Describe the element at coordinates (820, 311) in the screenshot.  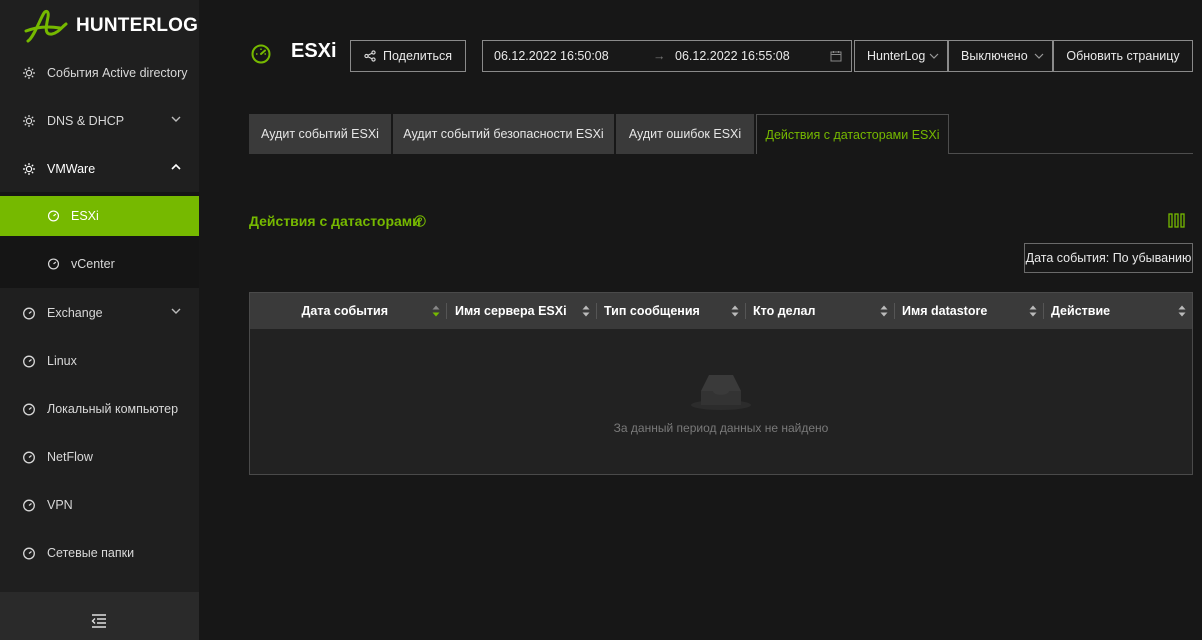
I see `column-header-who: Кто делал` at that location.